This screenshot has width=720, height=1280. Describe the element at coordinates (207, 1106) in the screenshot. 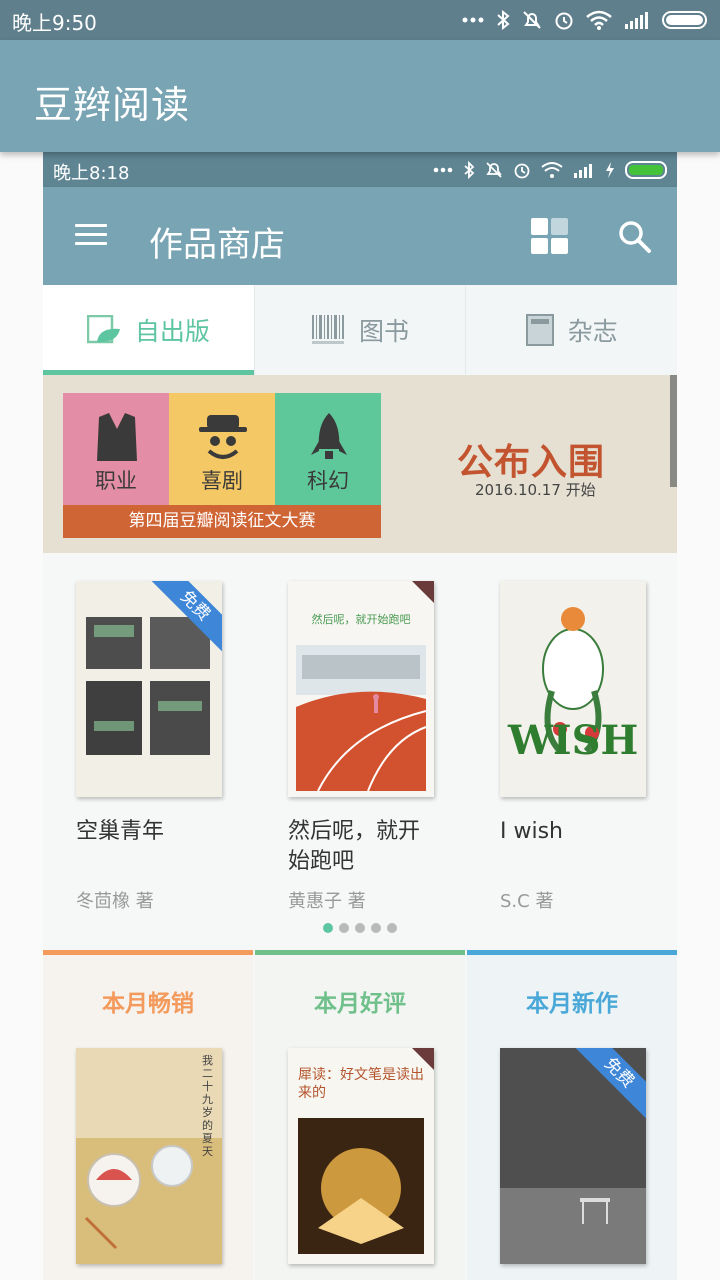

I see `cover-title: 我二十九岁的夏天` at that location.